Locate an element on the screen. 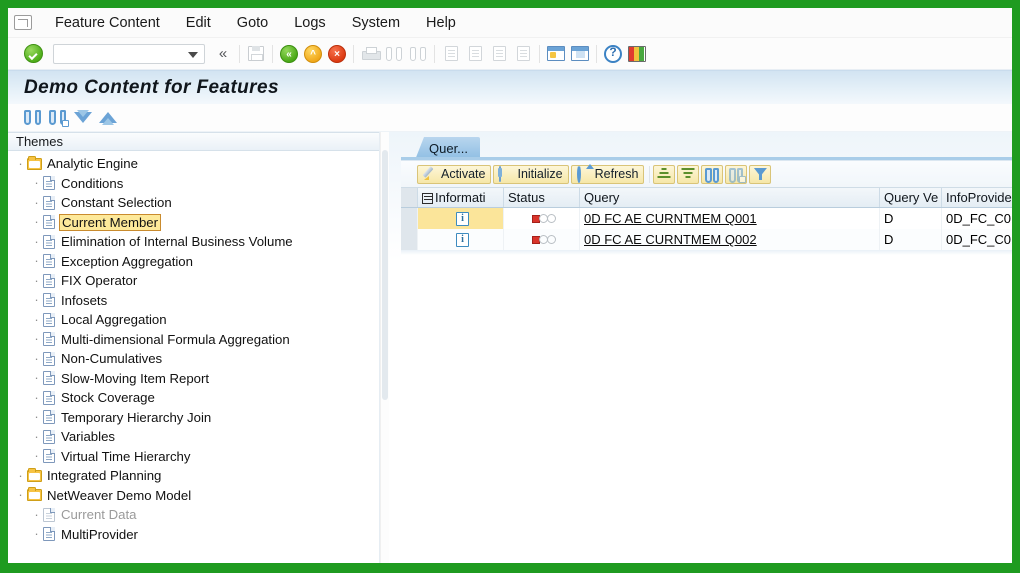 The image size is (1020, 573). grid-header-information: Informati is located at coordinates (461, 197).